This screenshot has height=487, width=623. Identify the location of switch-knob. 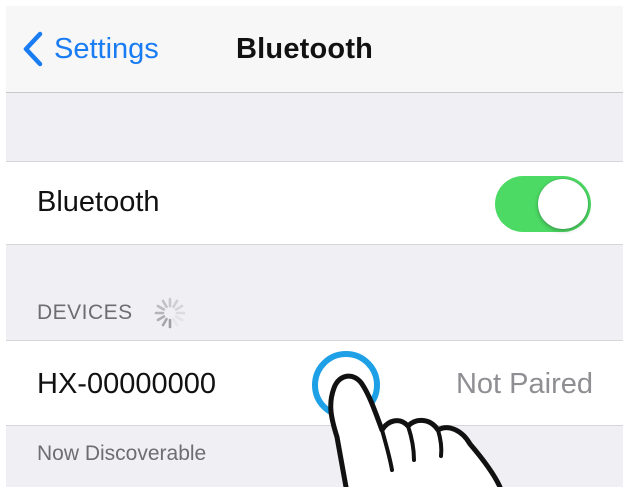
(563, 204).